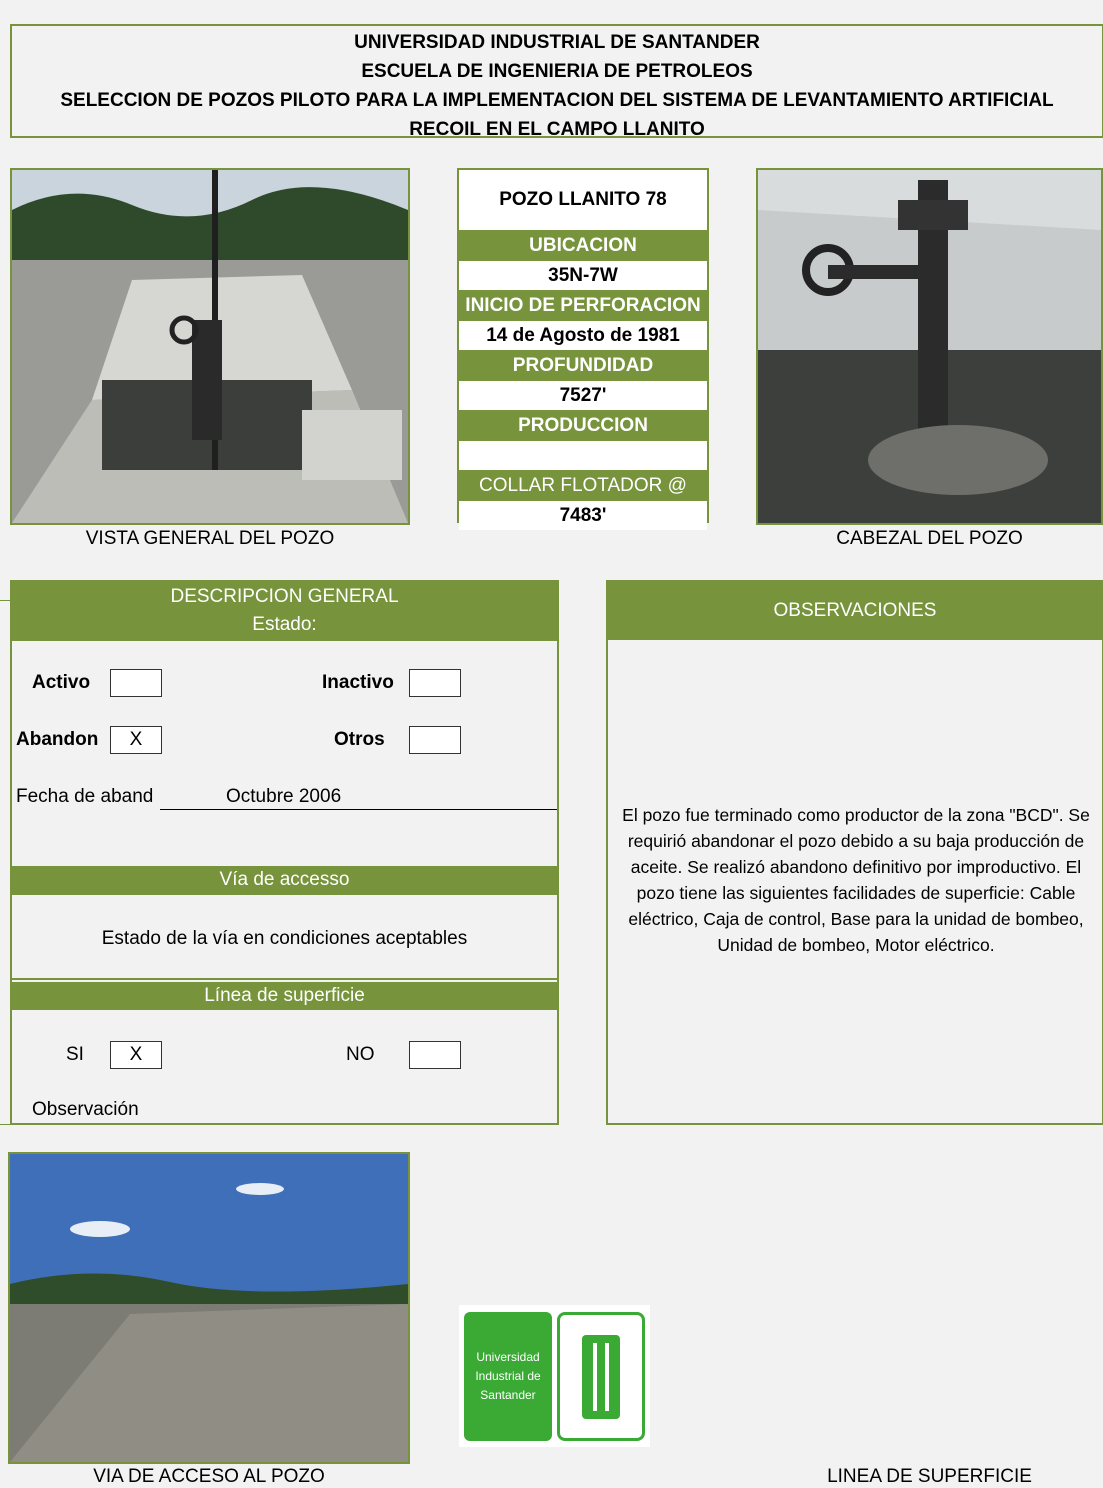 Image resolution: width=1103 pixels, height=1488 pixels. What do you see at coordinates (583, 365) in the screenshot?
I see `profundidad-label: PROFUNDIDAD` at bounding box center [583, 365].